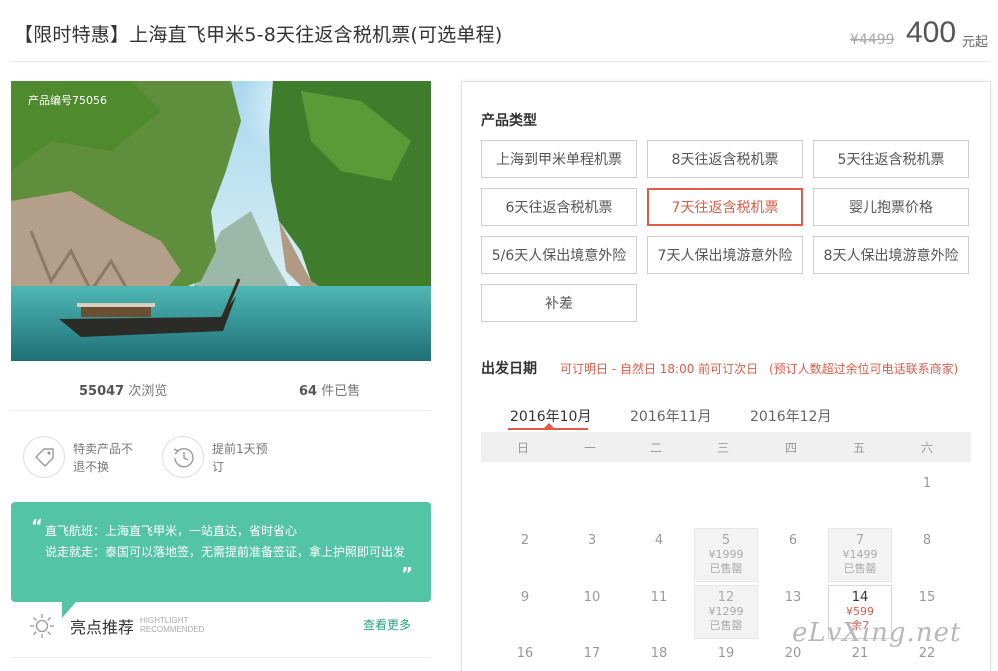  Describe the element at coordinates (793, 540) in the screenshot. I see `calendar-day: 6` at that location.